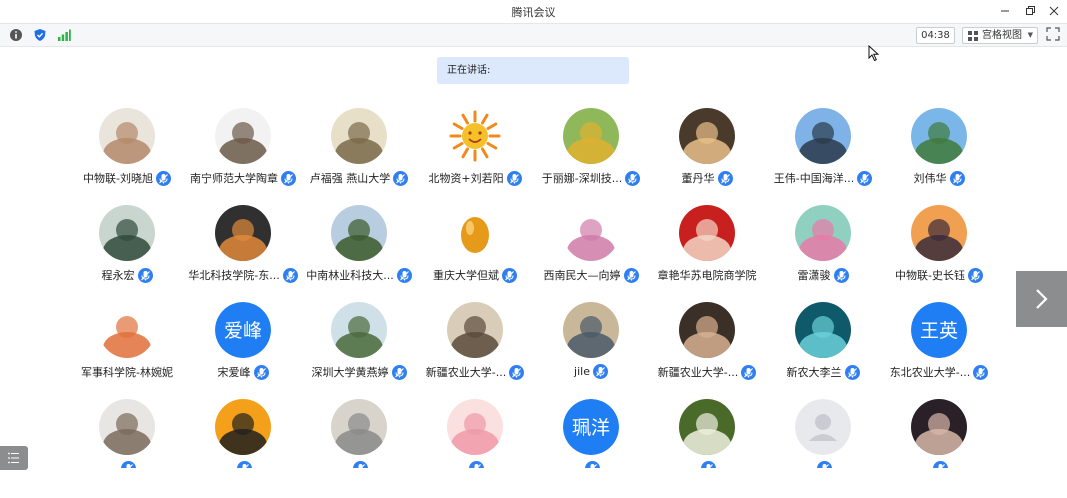 The width and height of the screenshot is (1067, 498). I want to click on network-signal-icon, so click(64, 35).